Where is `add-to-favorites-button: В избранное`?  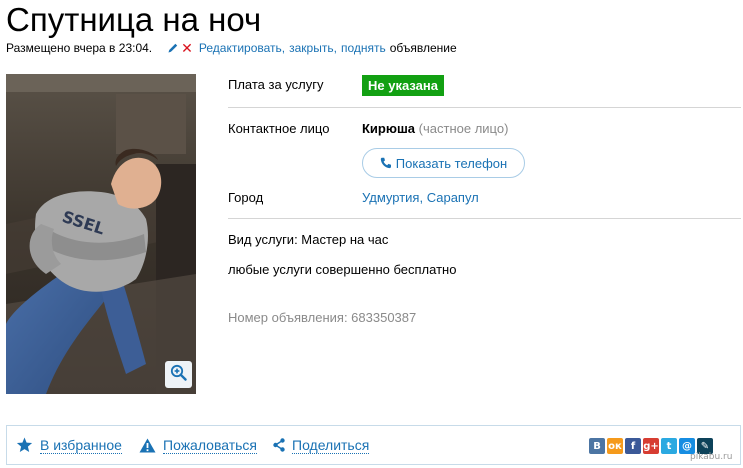
add-to-favorites-button: В избранное is located at coordinates (69, 445).